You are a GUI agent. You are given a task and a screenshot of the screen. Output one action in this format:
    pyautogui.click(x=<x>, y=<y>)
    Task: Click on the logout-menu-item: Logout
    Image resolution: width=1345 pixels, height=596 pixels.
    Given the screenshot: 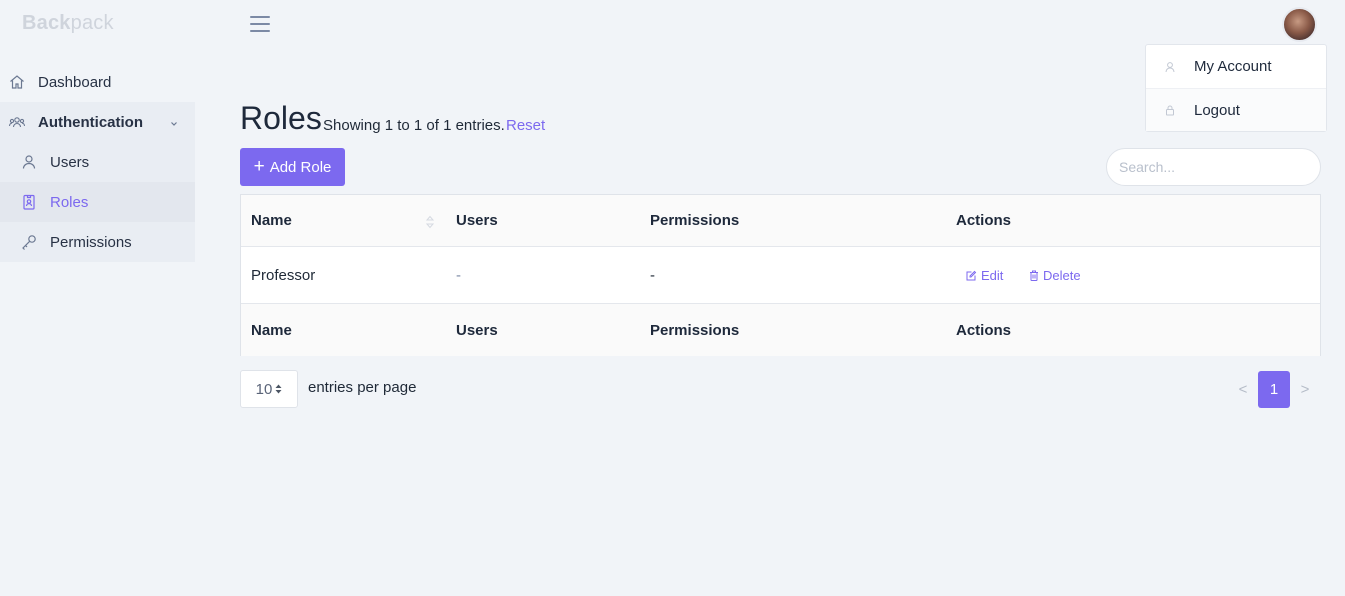 What is the action you would take?
    pyautogui.click(x=1236, y=109)
    